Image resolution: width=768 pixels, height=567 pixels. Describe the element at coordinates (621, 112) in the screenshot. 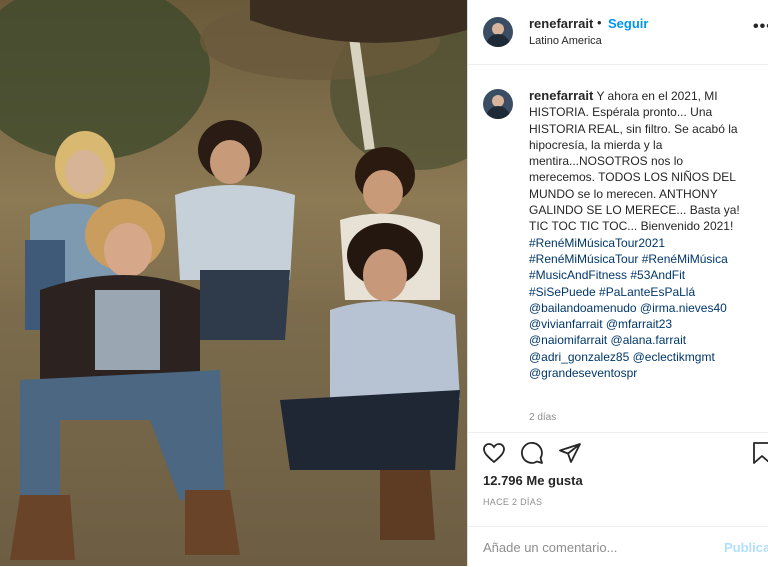

I see `caption-line: HISTORIA. Espérala pronto... Una` at that location.